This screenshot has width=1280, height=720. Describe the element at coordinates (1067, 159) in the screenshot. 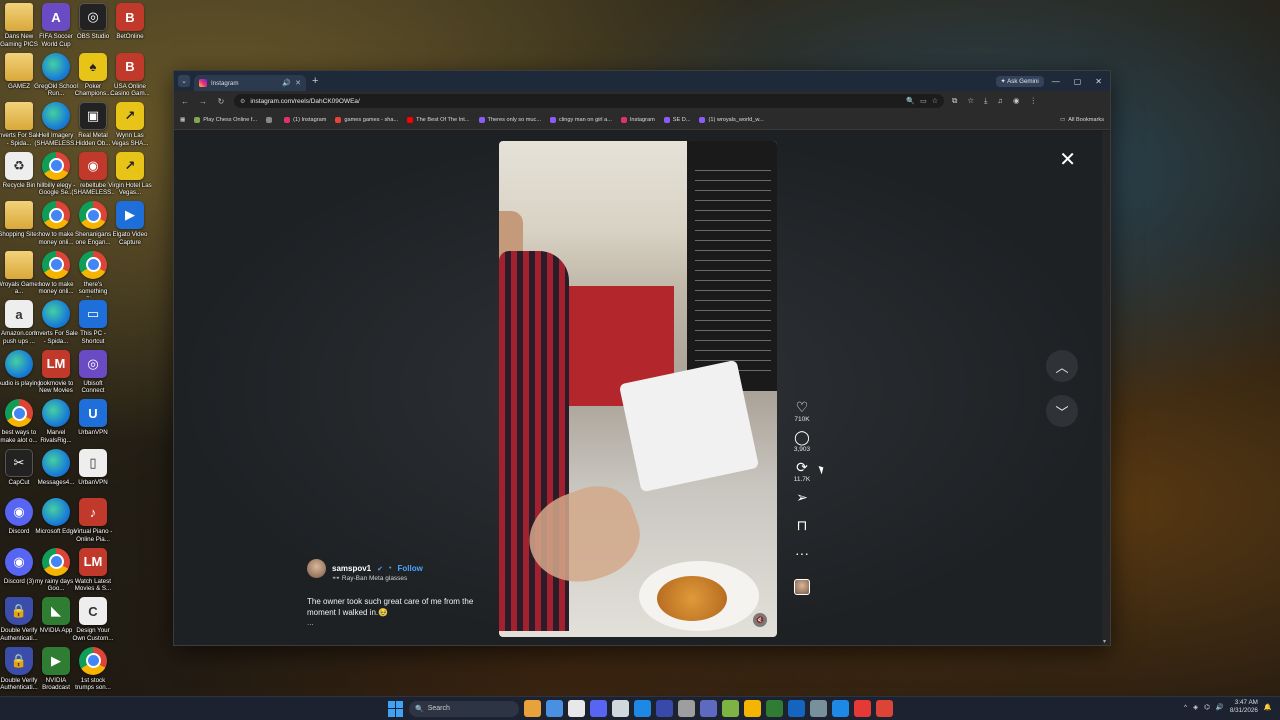

I see `close-reel-button: ✕` at that location.